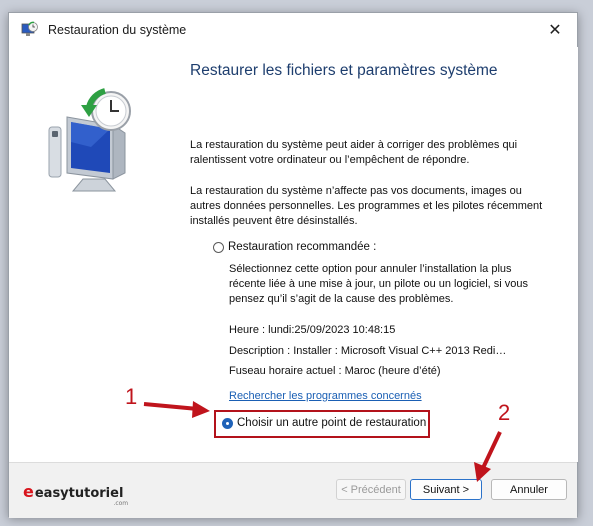 The height and width of the screenshot is (526, 593). Describe the element at coordinates (322, 441) in the screenshot. I see `annotation-arrows` at that location.